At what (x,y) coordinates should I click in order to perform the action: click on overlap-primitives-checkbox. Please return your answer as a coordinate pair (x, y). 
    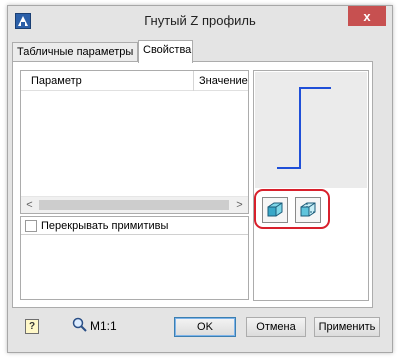
    Looking at the image, I should click on (31, 226).